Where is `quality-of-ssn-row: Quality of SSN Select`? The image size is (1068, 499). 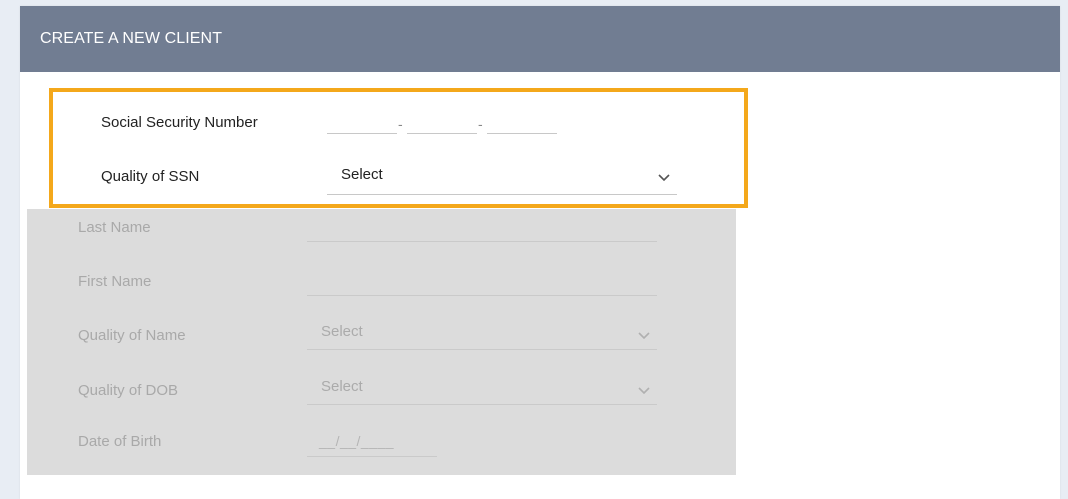 quality-of-ssn-row: Quality of SSN Select is located at coordinates (398, 184).